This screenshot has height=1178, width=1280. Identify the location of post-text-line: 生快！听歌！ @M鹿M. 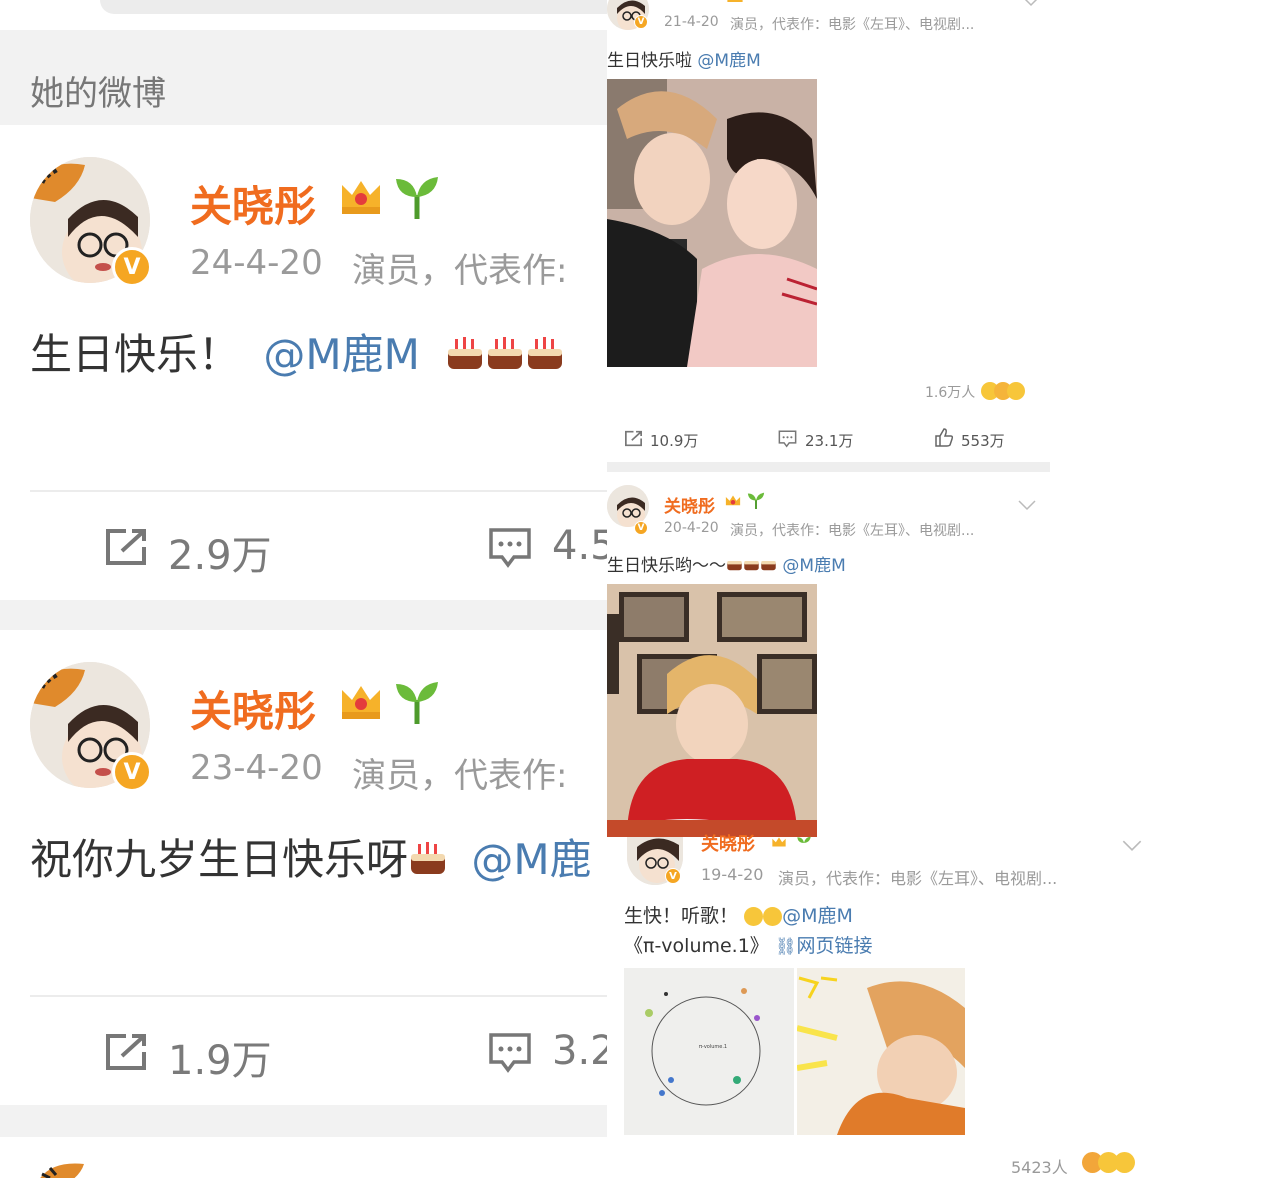
(738, 914).